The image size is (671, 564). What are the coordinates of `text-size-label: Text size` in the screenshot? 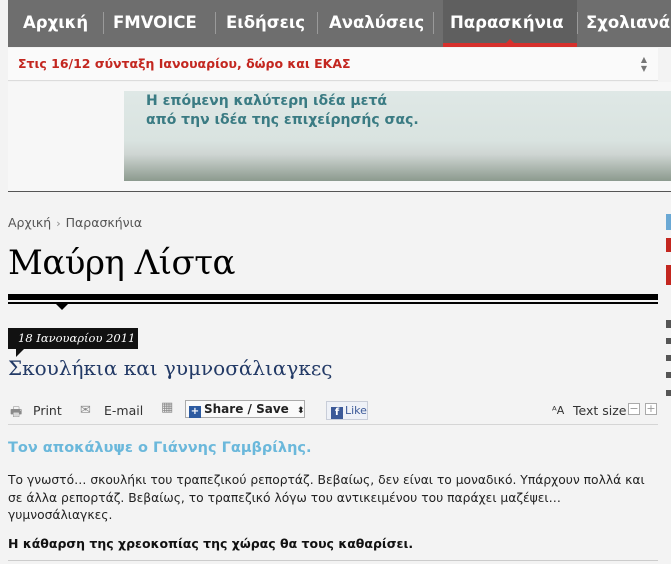 It's located at (600, 410).